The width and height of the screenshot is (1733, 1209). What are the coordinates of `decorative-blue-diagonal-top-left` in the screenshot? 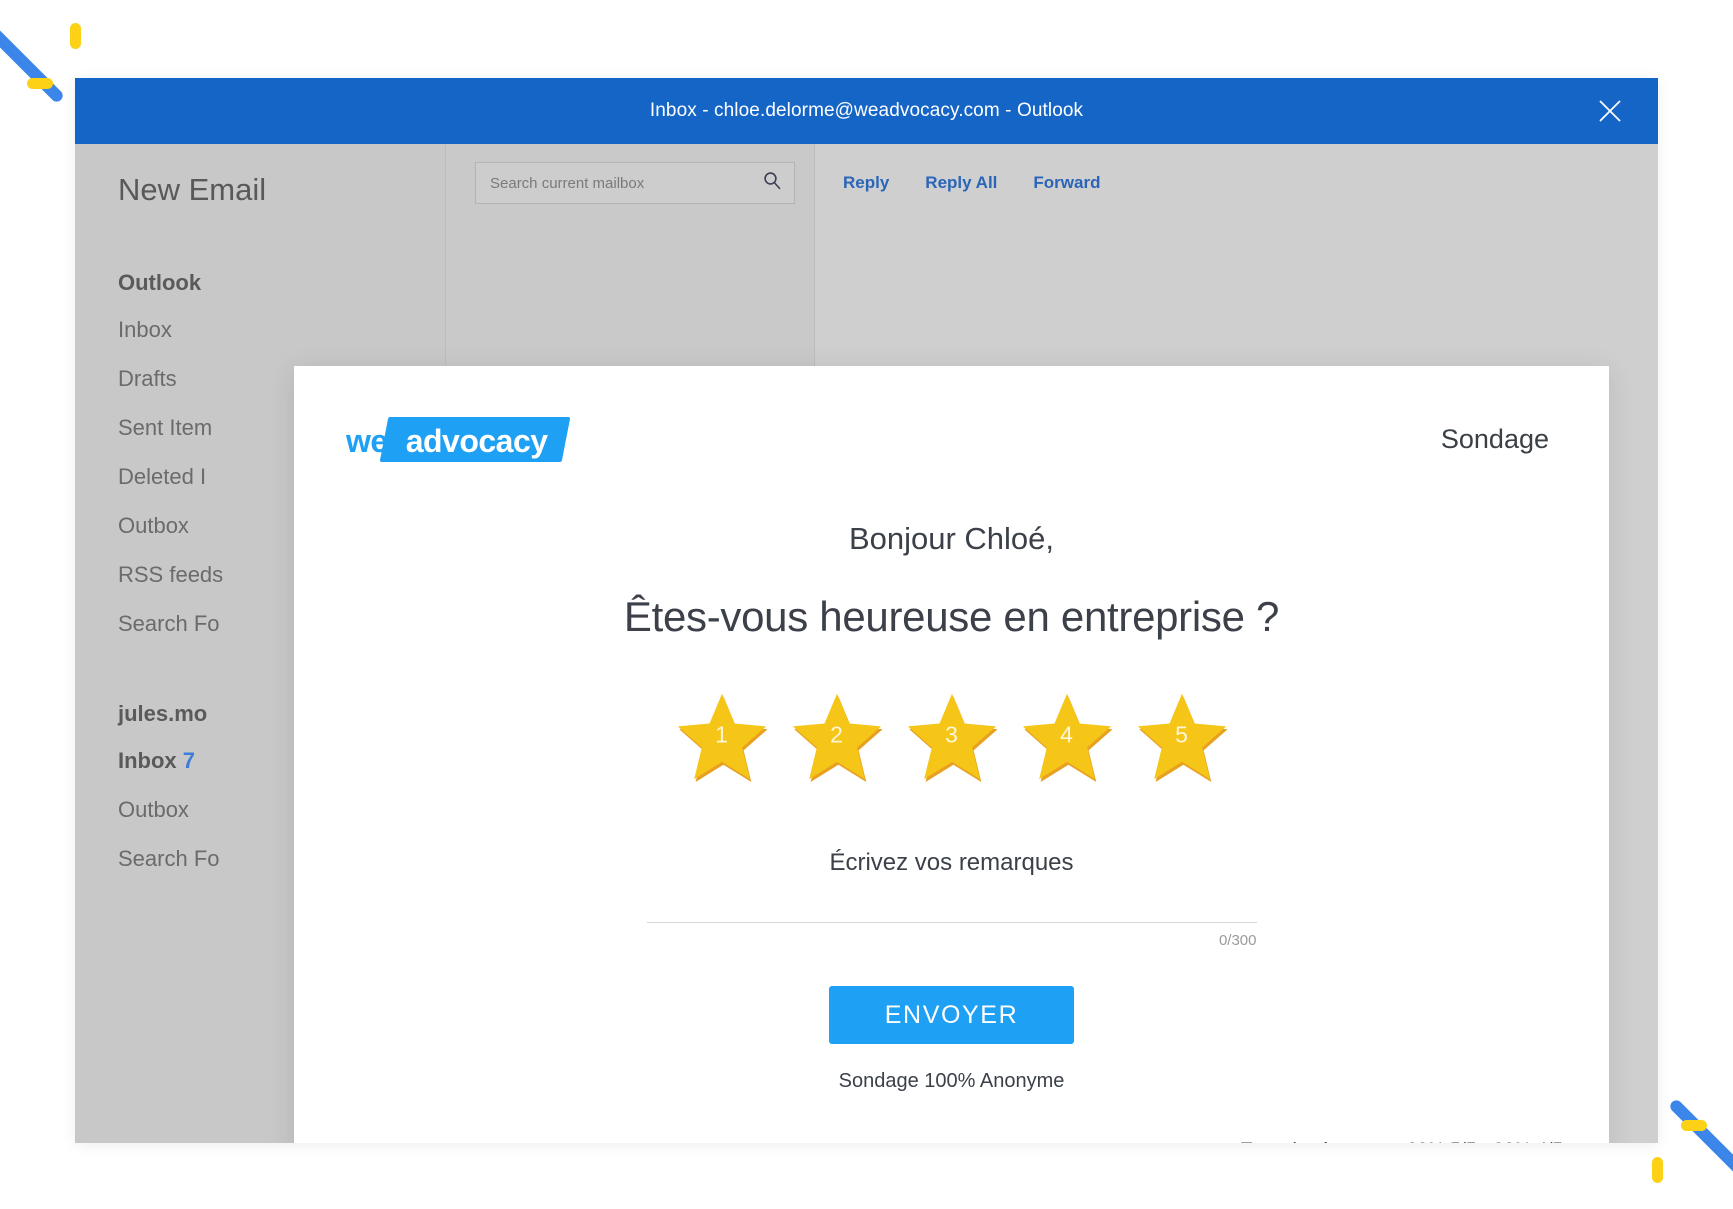 It's located at (33, 61).